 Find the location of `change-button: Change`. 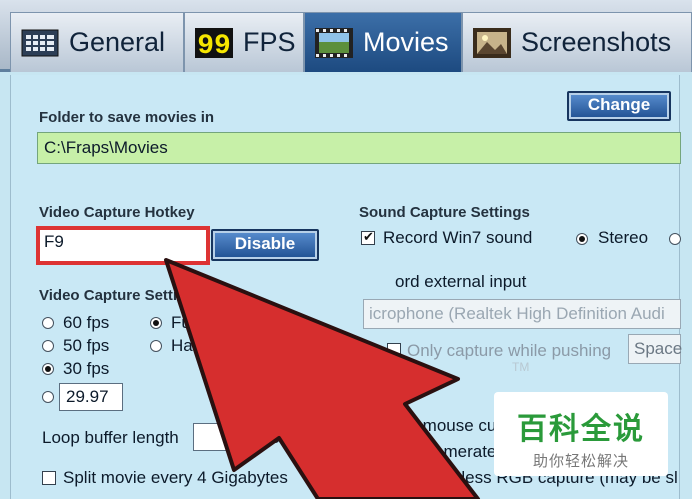

change-button: Change is located at coordinates (619, 106).